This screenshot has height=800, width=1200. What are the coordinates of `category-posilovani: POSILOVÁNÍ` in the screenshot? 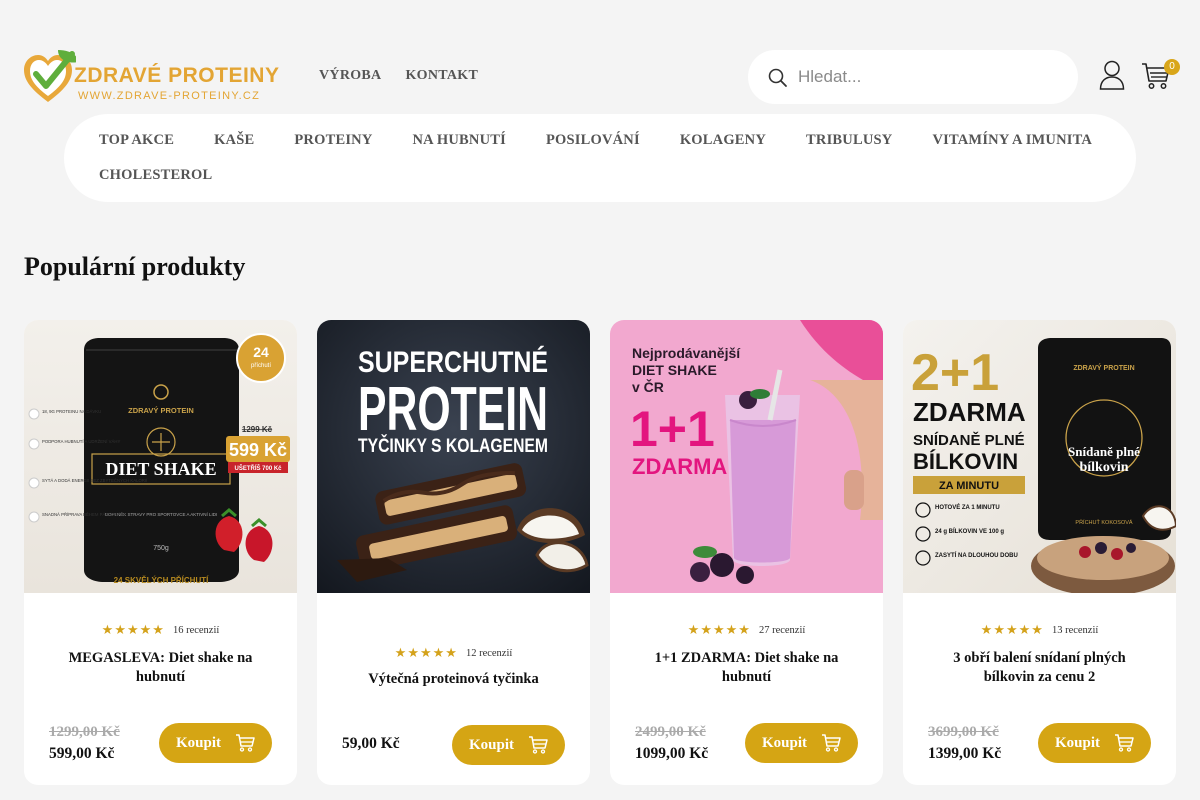 It's located at (593, 140).